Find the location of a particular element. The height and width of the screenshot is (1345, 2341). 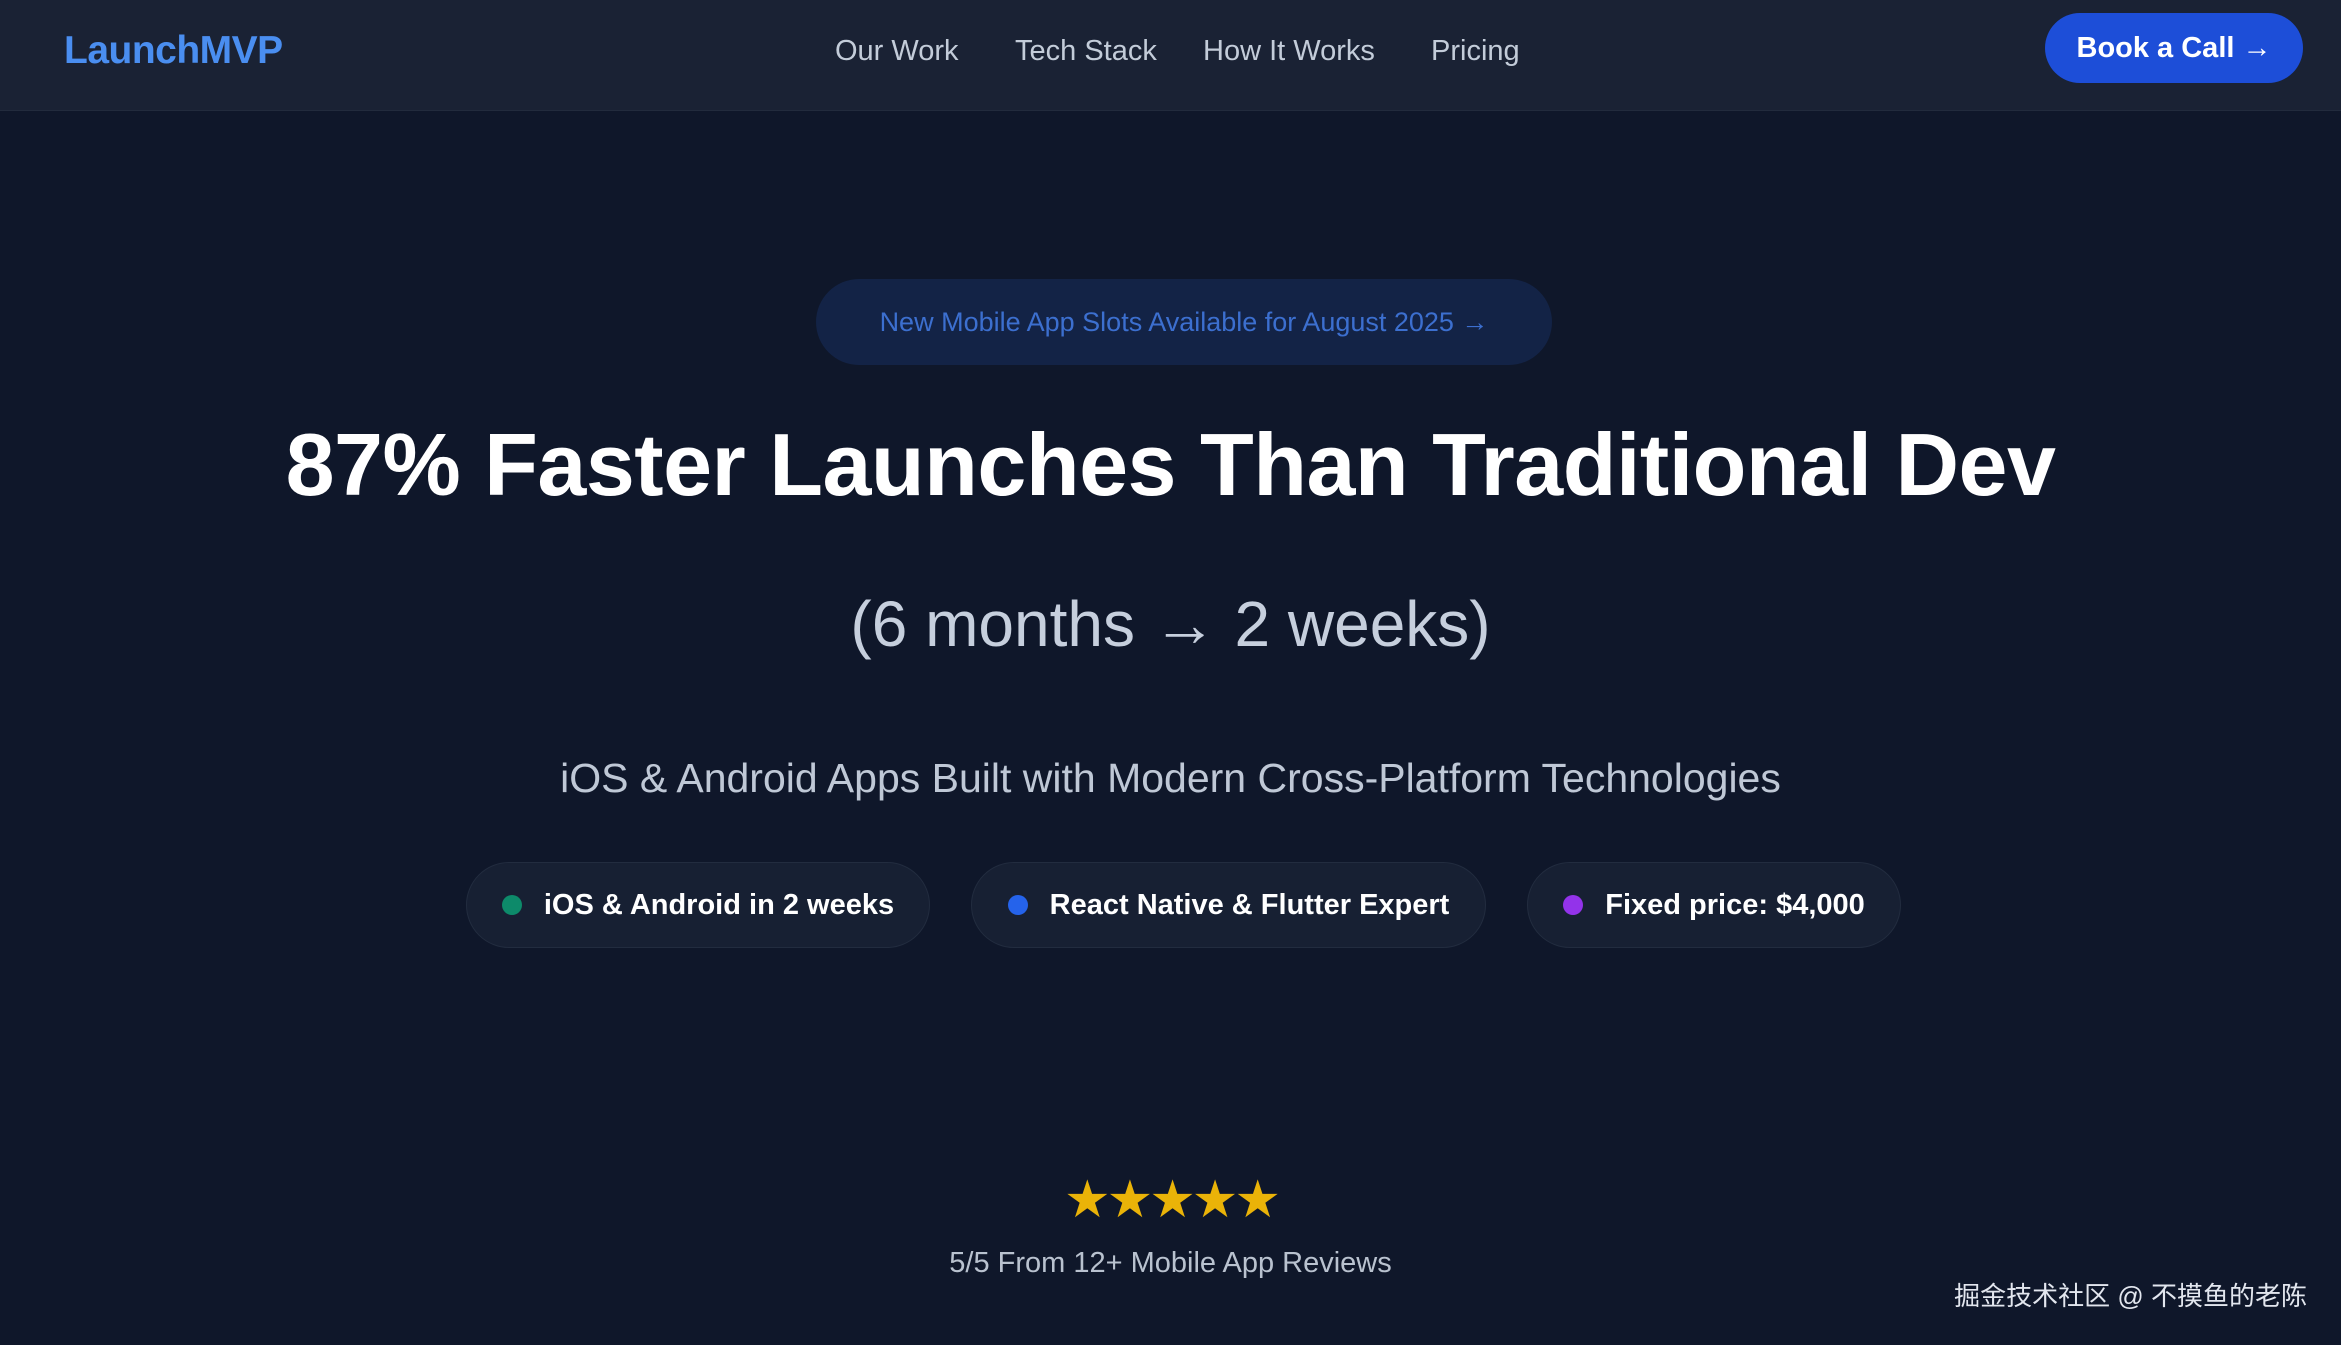

hero-headline: 87% Faster Launches Than Traditional Dev is located at coordinates (1170, 464).